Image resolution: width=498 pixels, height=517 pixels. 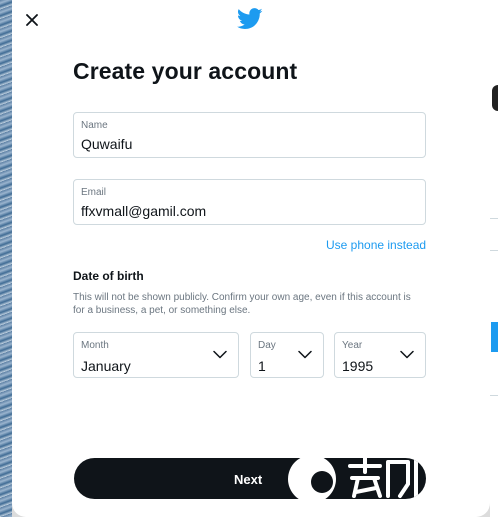 I want to click on next-button-label: Next, so click(x=248, y=479).